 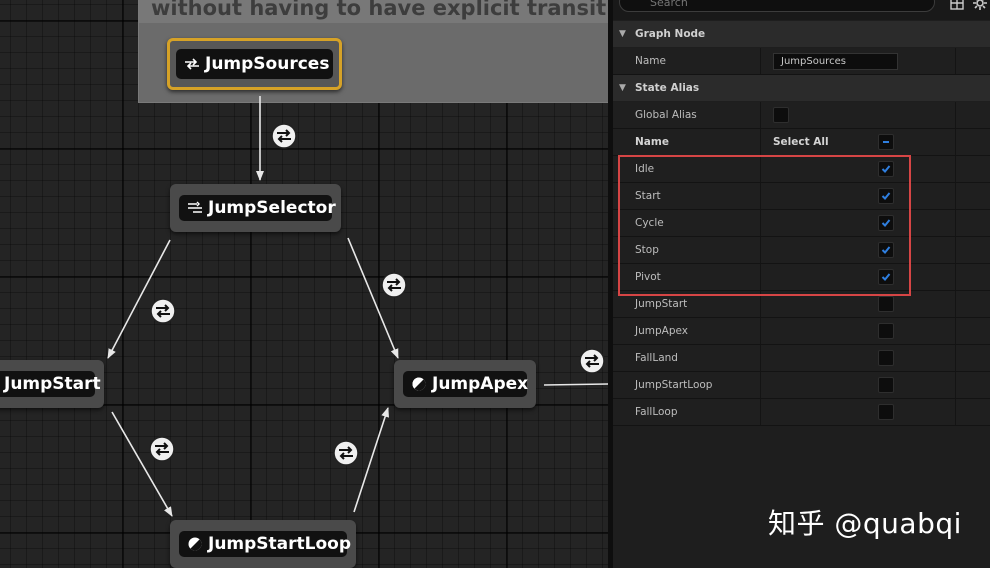 I want to click on state-row: JumpStart, so click(x=801, y=304).